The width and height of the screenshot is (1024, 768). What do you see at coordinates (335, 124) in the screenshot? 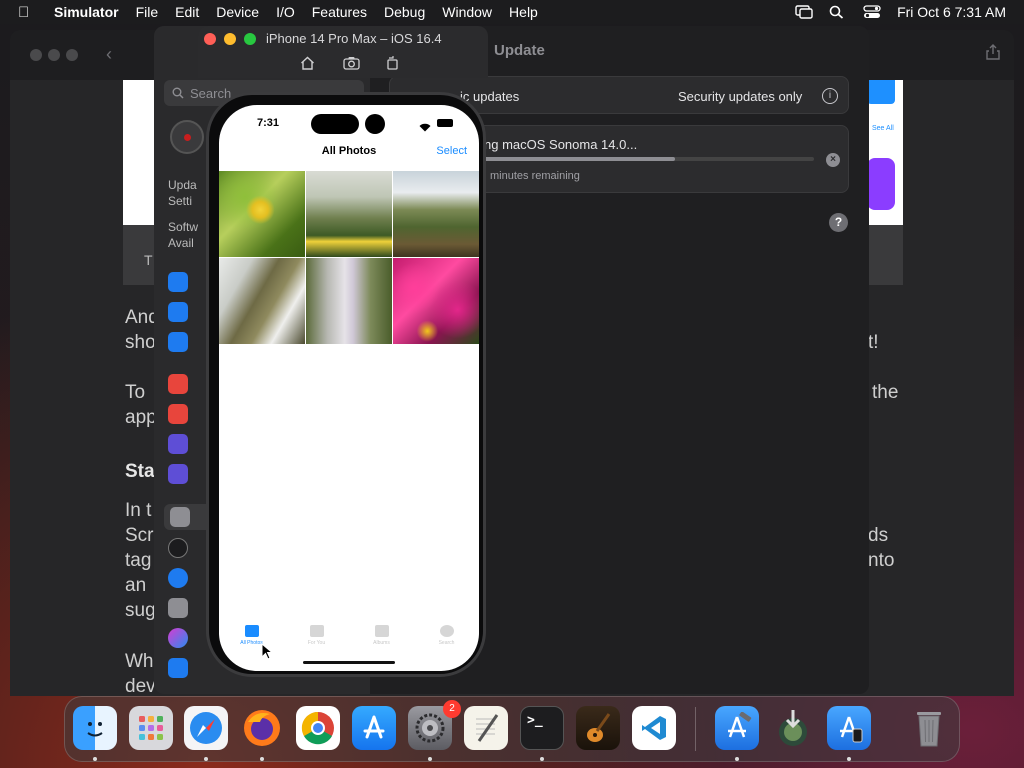
I see `dynamic-island` at bounding box center [335, 124].